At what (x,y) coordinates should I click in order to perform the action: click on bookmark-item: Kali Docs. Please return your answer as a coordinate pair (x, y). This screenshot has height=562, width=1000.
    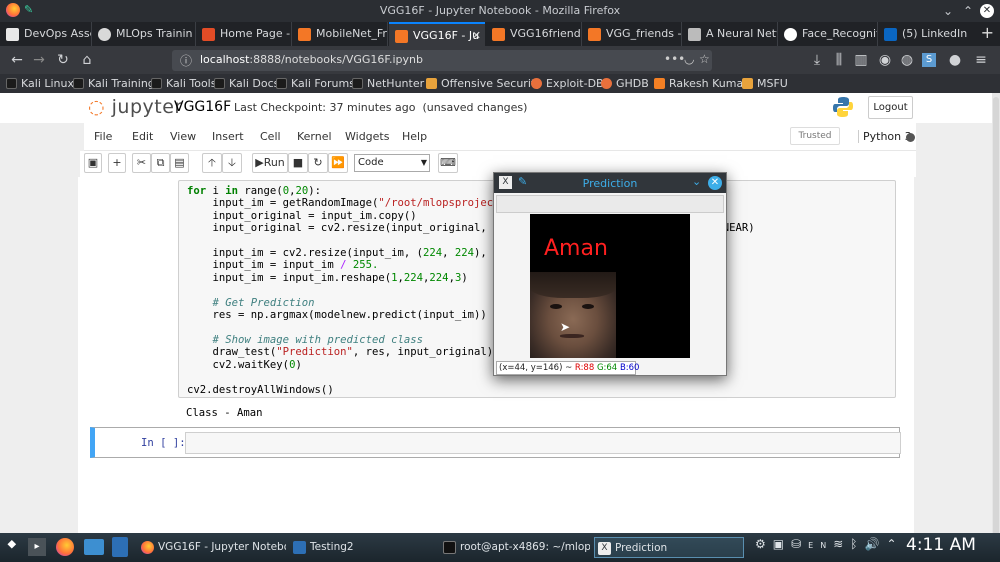
    Looking at the image, I should click on (246, 83).